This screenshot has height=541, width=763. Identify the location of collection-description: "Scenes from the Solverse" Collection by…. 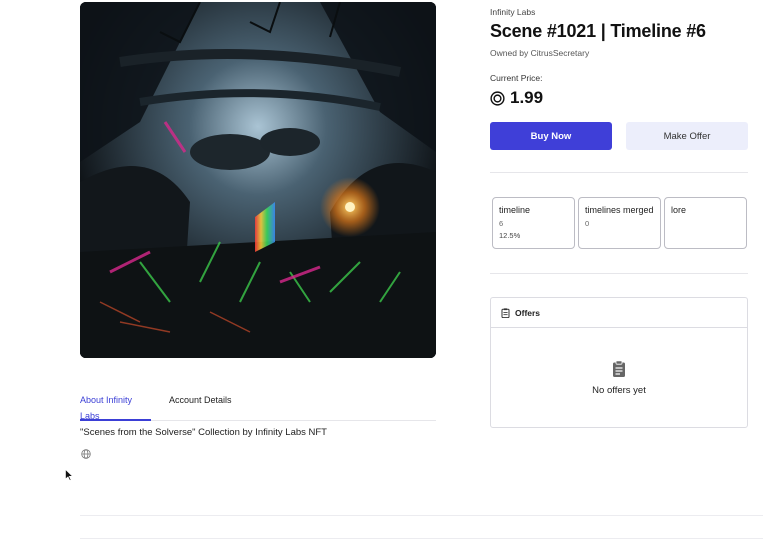
(203, 432).